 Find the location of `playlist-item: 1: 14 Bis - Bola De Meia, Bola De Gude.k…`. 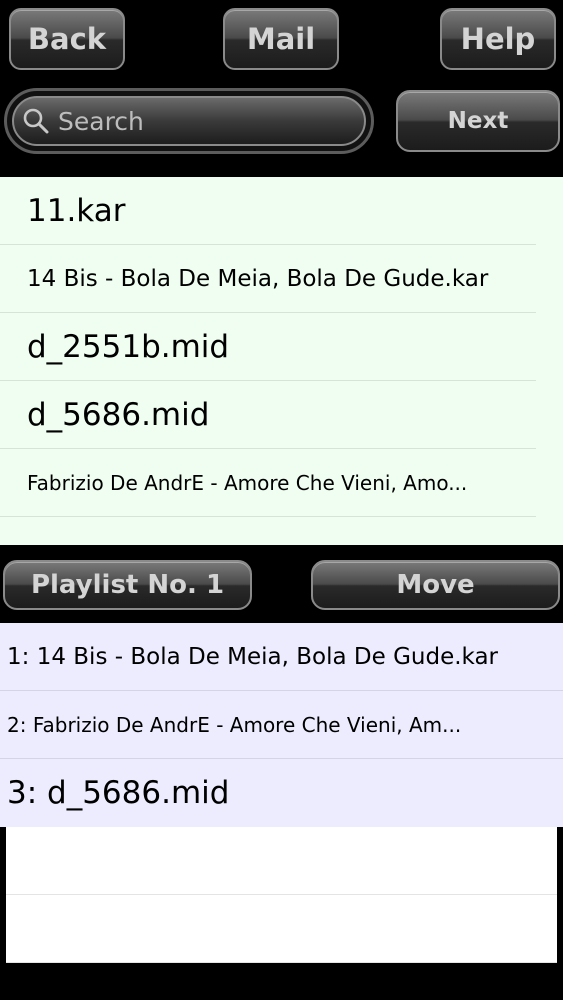

playlist-item: 1: 14 Bis - Bola De Meia, Bola De Gude.k… is located at coordinates (281, 657).